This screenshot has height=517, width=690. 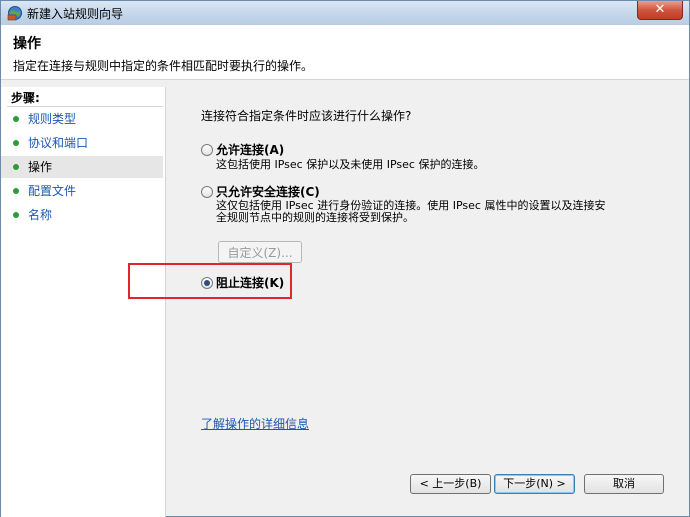 What do you see at coordinates (207, 192) in the screenshot?
I see `allow-secure-radio` at bounding box center [207, 192].